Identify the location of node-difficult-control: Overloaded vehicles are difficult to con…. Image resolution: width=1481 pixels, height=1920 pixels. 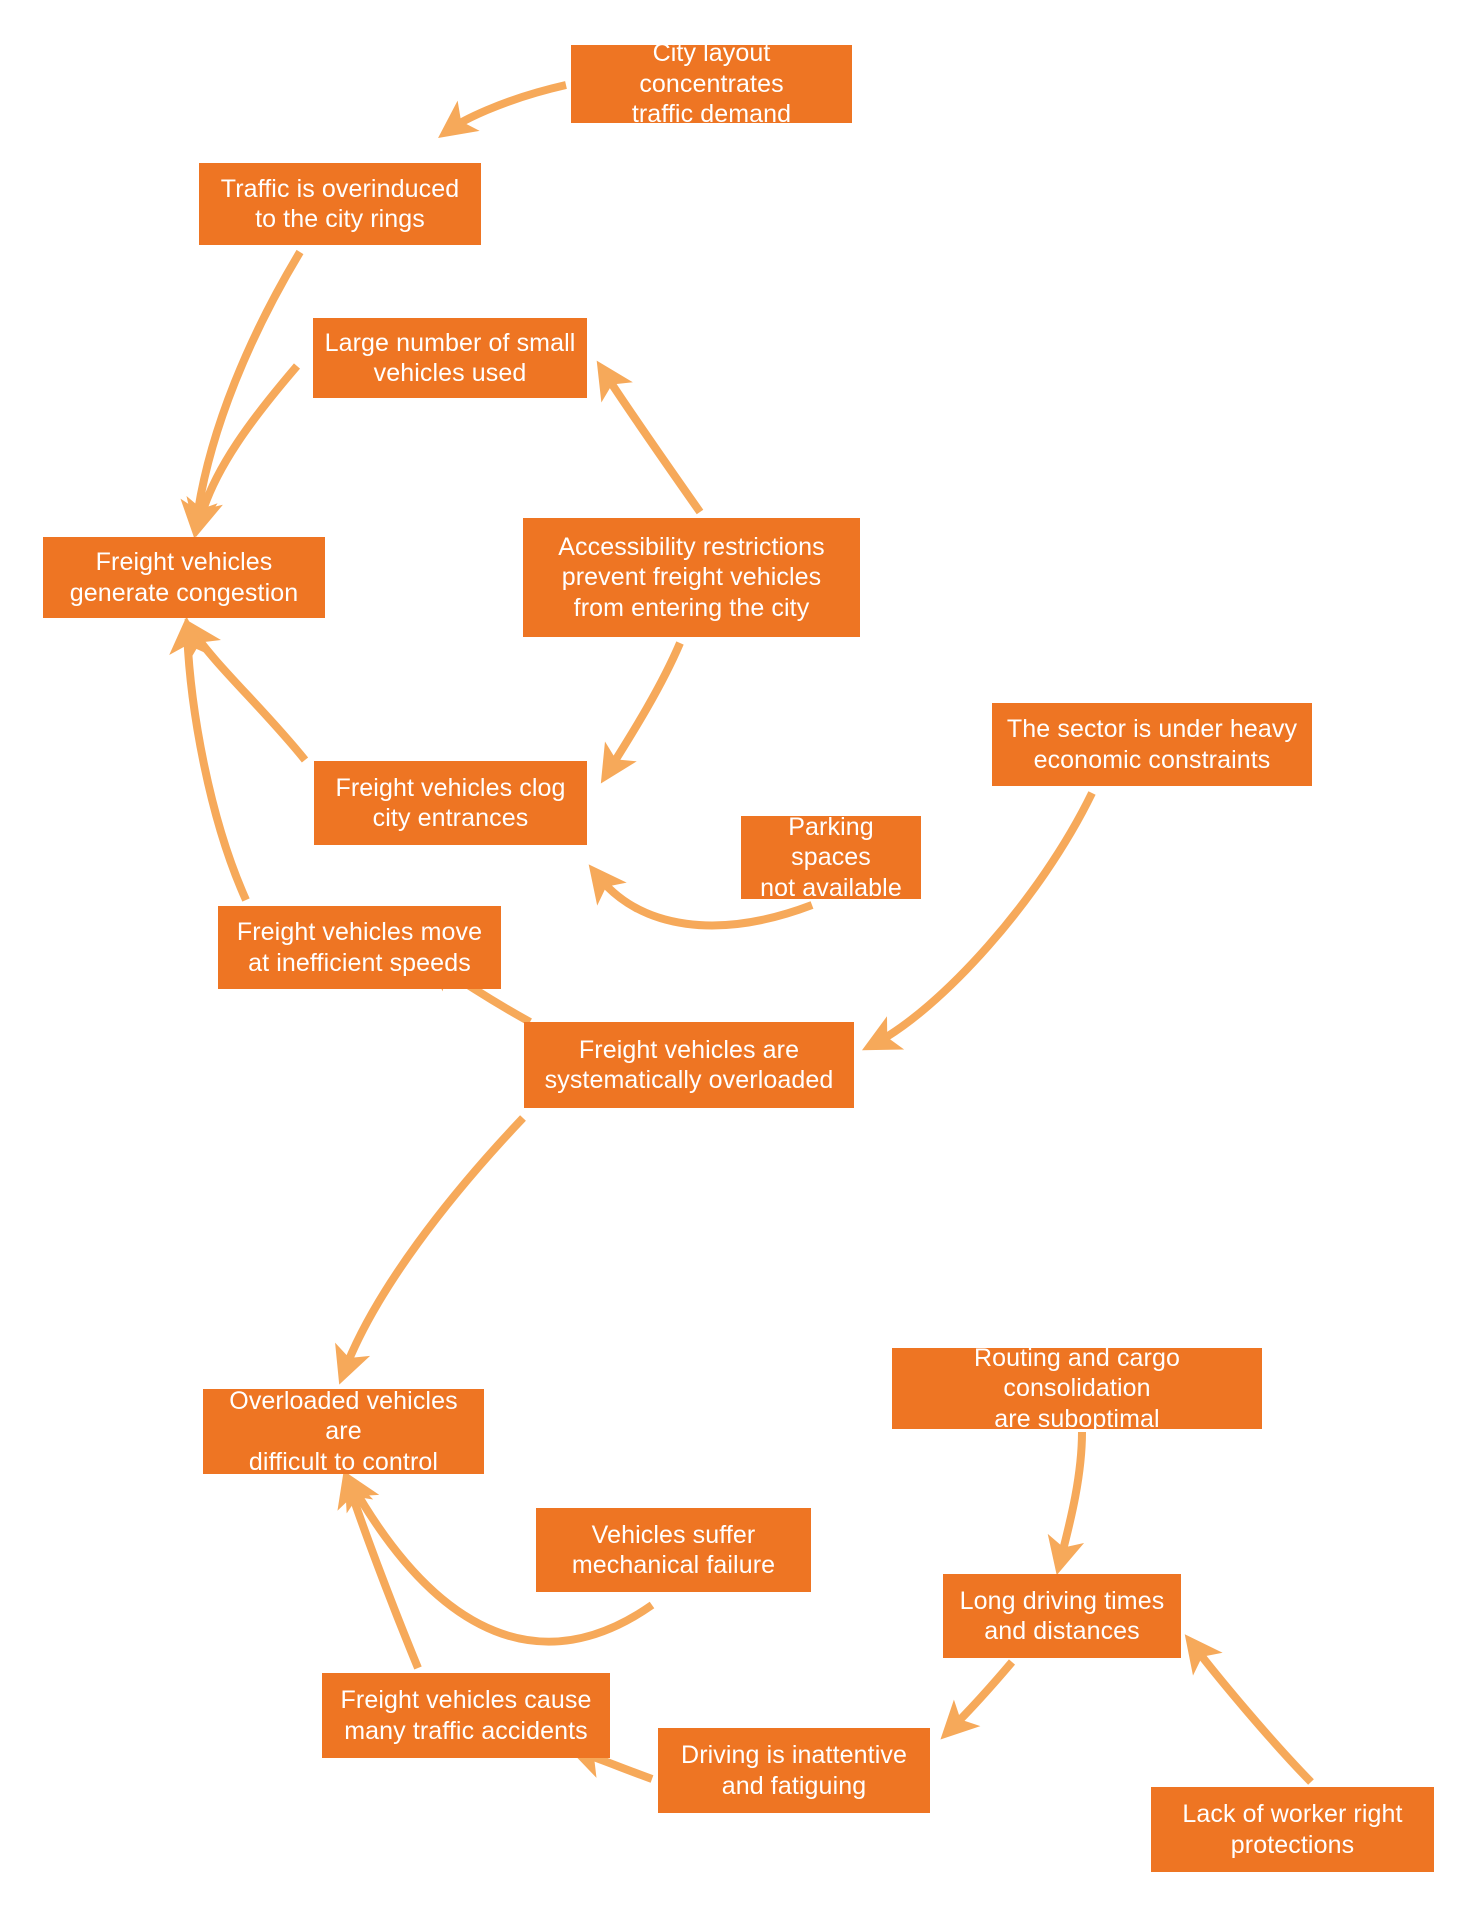
(343, 1431).